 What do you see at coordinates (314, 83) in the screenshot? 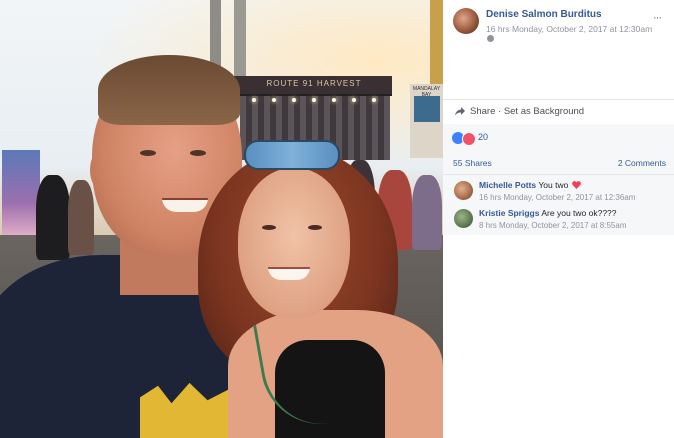
I see `stage-sign: ROUTE 91 HARVEST` at bounding box center [314, 83].